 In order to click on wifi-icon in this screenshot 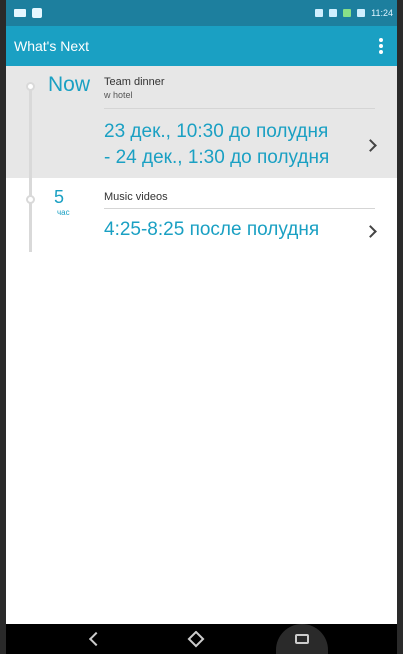, I will do `click(333, 13)`.